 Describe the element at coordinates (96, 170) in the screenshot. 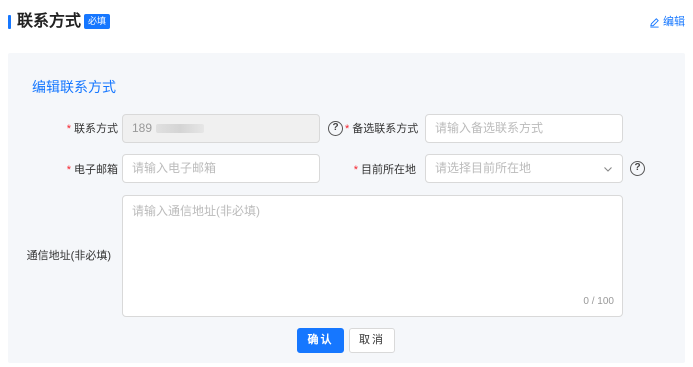

I see `email-label-text: 电子邮箱` at that location.